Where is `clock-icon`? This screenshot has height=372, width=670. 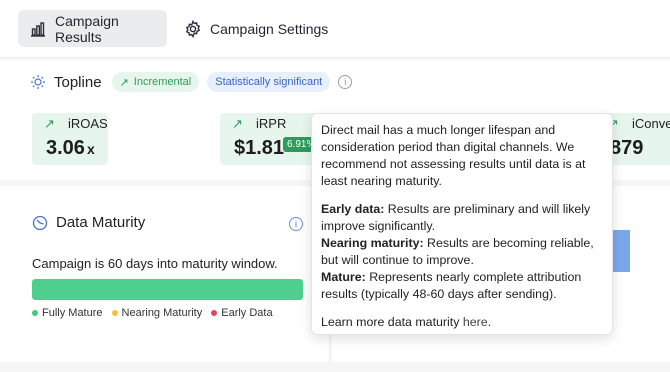 clock-icon is located at coordinates (40, 222).